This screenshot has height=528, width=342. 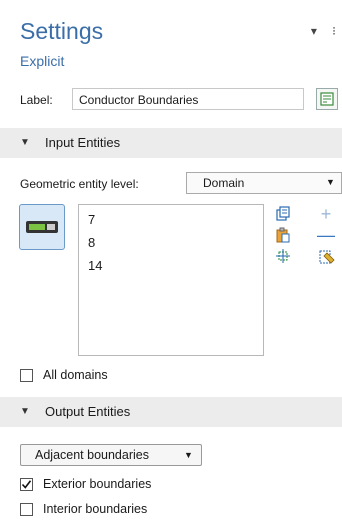 What do you see at coordinates (36, 100) in the screenshot?
I see `label-field-label: Label:` at bounding box center [36, 100].